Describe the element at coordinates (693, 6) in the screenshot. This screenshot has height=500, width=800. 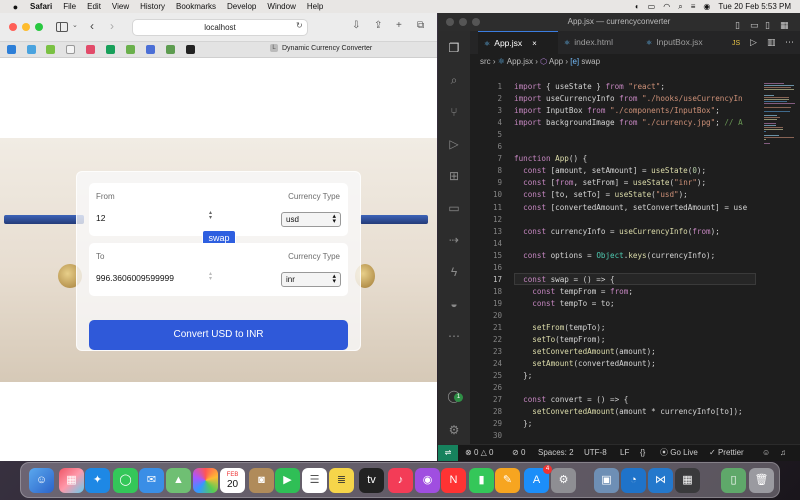
I see `control-center-icon: ≡` at that location.